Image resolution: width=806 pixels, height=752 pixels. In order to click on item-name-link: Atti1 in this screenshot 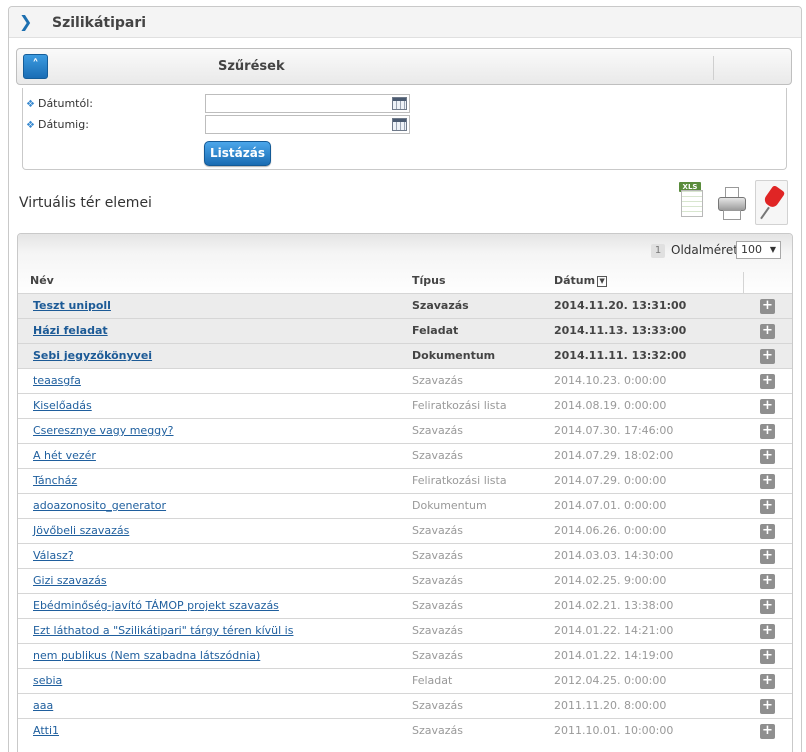, I will do `click(46, 730)`.